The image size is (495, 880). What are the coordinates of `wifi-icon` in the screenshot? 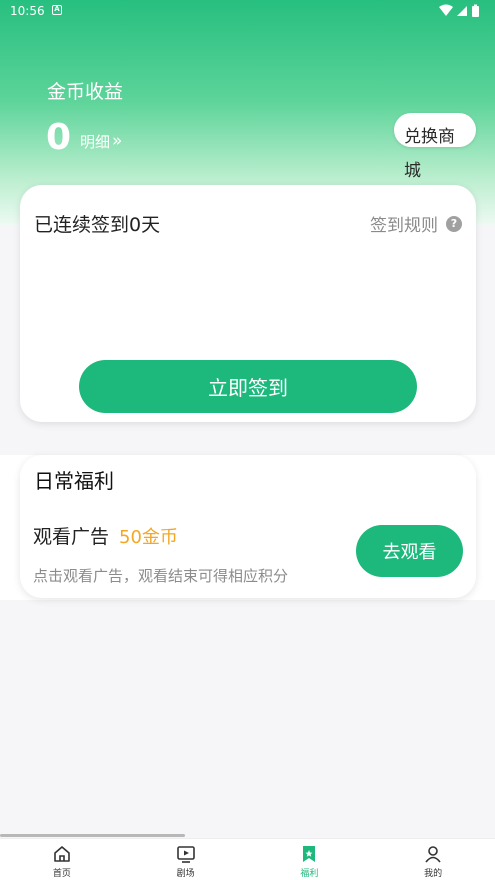 It's located at (446, 10).